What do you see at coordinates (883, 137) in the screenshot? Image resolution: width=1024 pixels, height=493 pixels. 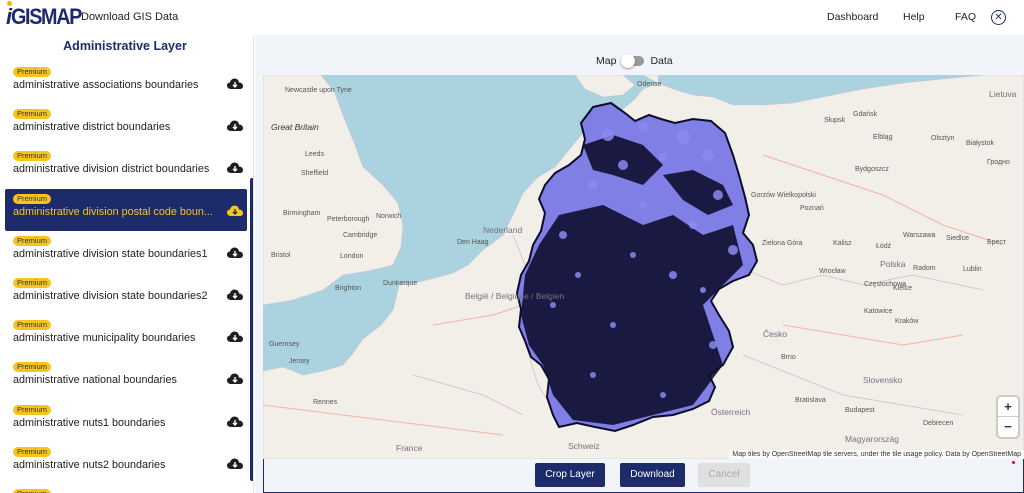 I see `map-label-elblag: Elbląg` at bounding box center [883, 137].